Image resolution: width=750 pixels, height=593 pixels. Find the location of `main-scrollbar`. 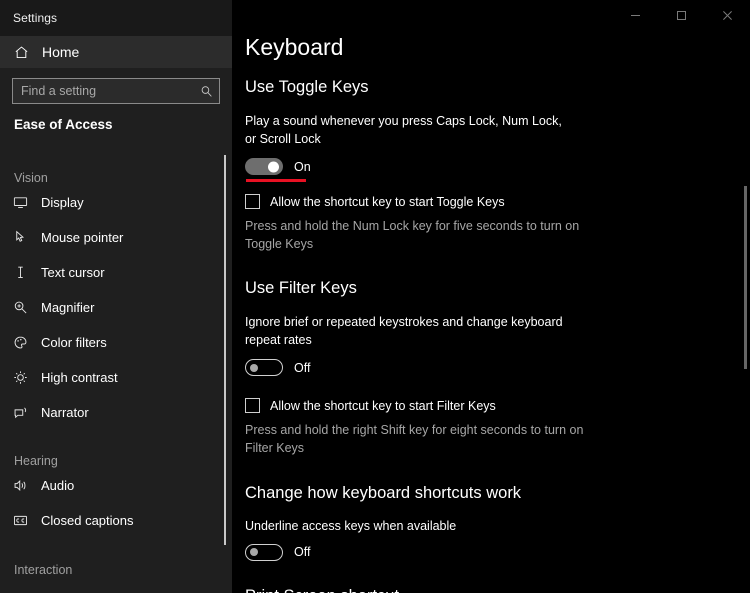

main-scrollbar is located at coordinates (745, 277).